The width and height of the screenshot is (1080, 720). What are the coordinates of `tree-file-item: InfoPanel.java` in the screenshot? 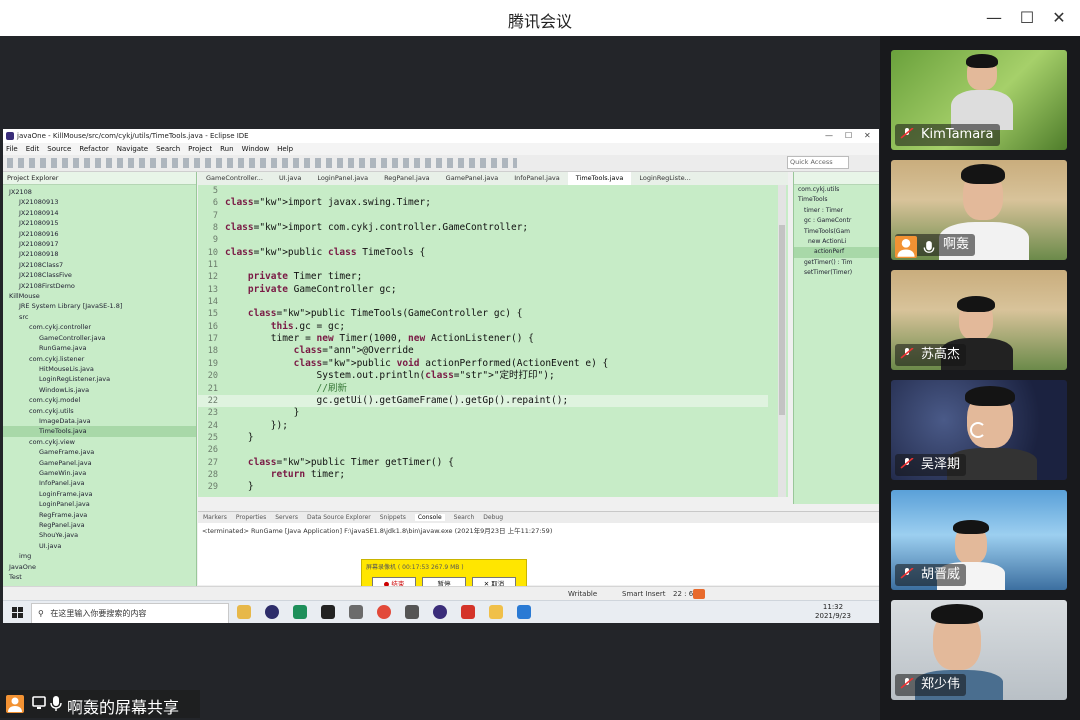 It's located at (99, 483).